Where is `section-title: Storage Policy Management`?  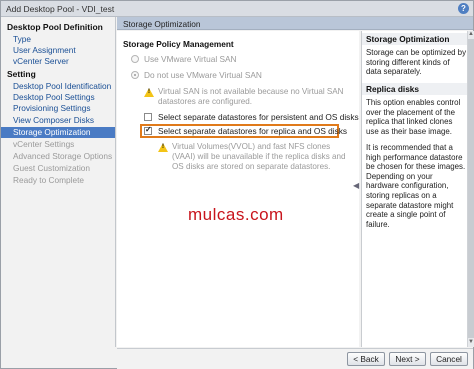
section-title: Storage Policy Management is located at coordinates (178, 44).